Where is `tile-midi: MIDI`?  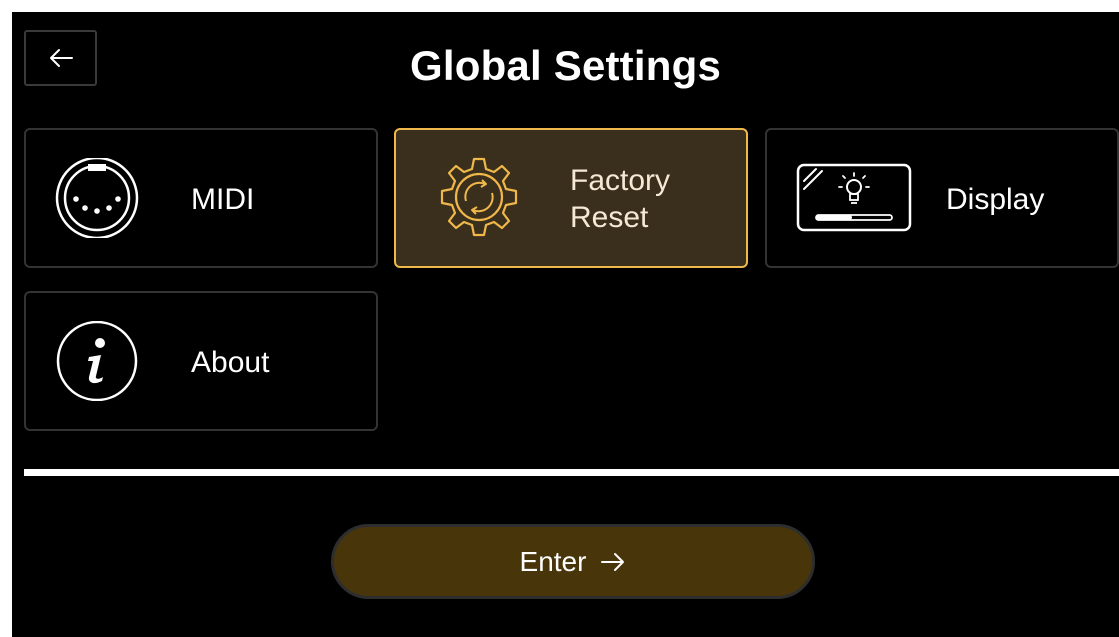
tile-midi: MIDI is located at coordinates (201, 198).